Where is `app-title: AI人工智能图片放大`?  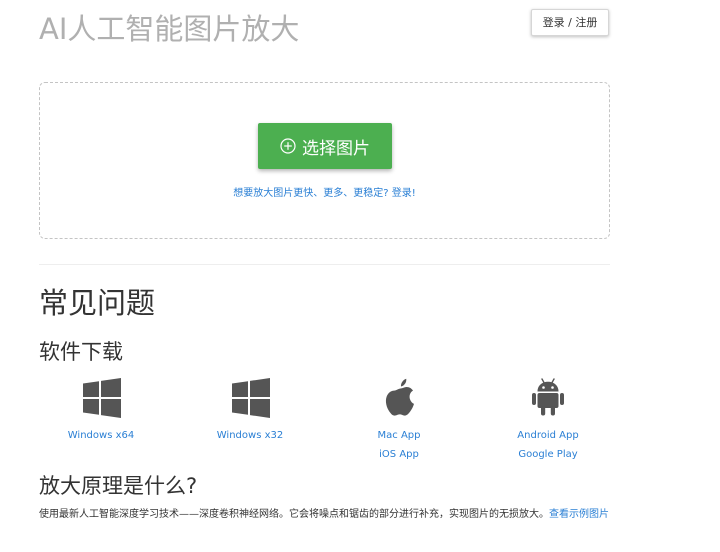 app-title: AI人工智能图片放大 is located at coordinates (169, 29).